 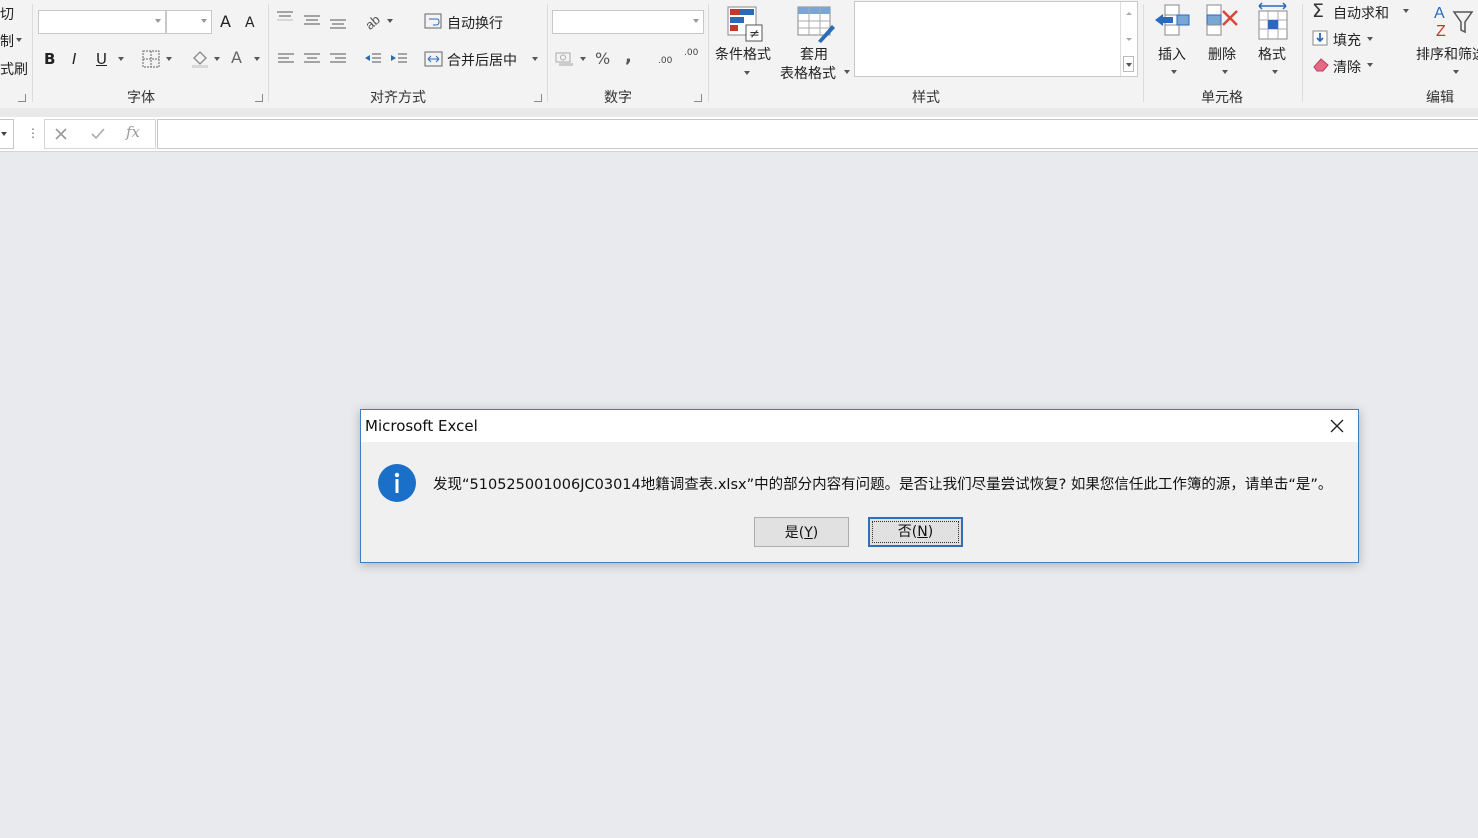 What do you see at coordinates (475, 23) in the screenshot?
I see `wrap-text-button: 自动换行` at bounding box center [475, 23].